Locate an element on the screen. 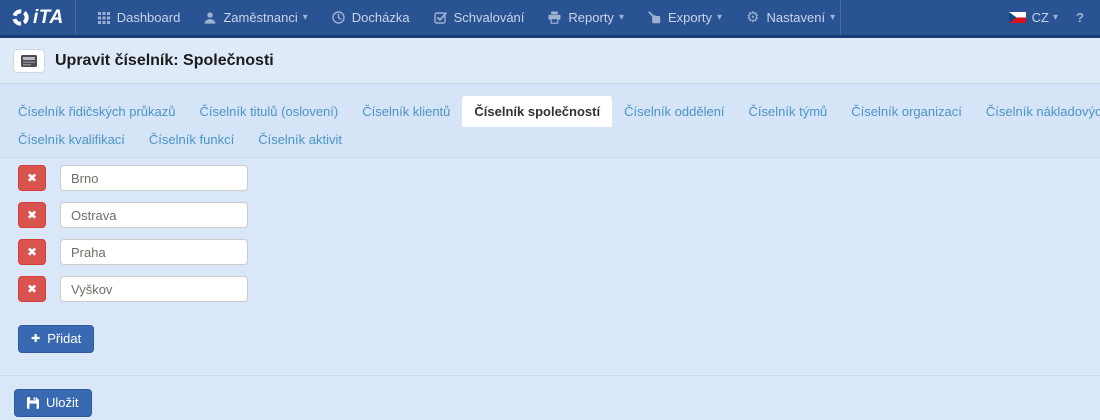 This screenshot has width=1100, height=420. add-button: ✚ Přidat is located at coordinates (56, 339).